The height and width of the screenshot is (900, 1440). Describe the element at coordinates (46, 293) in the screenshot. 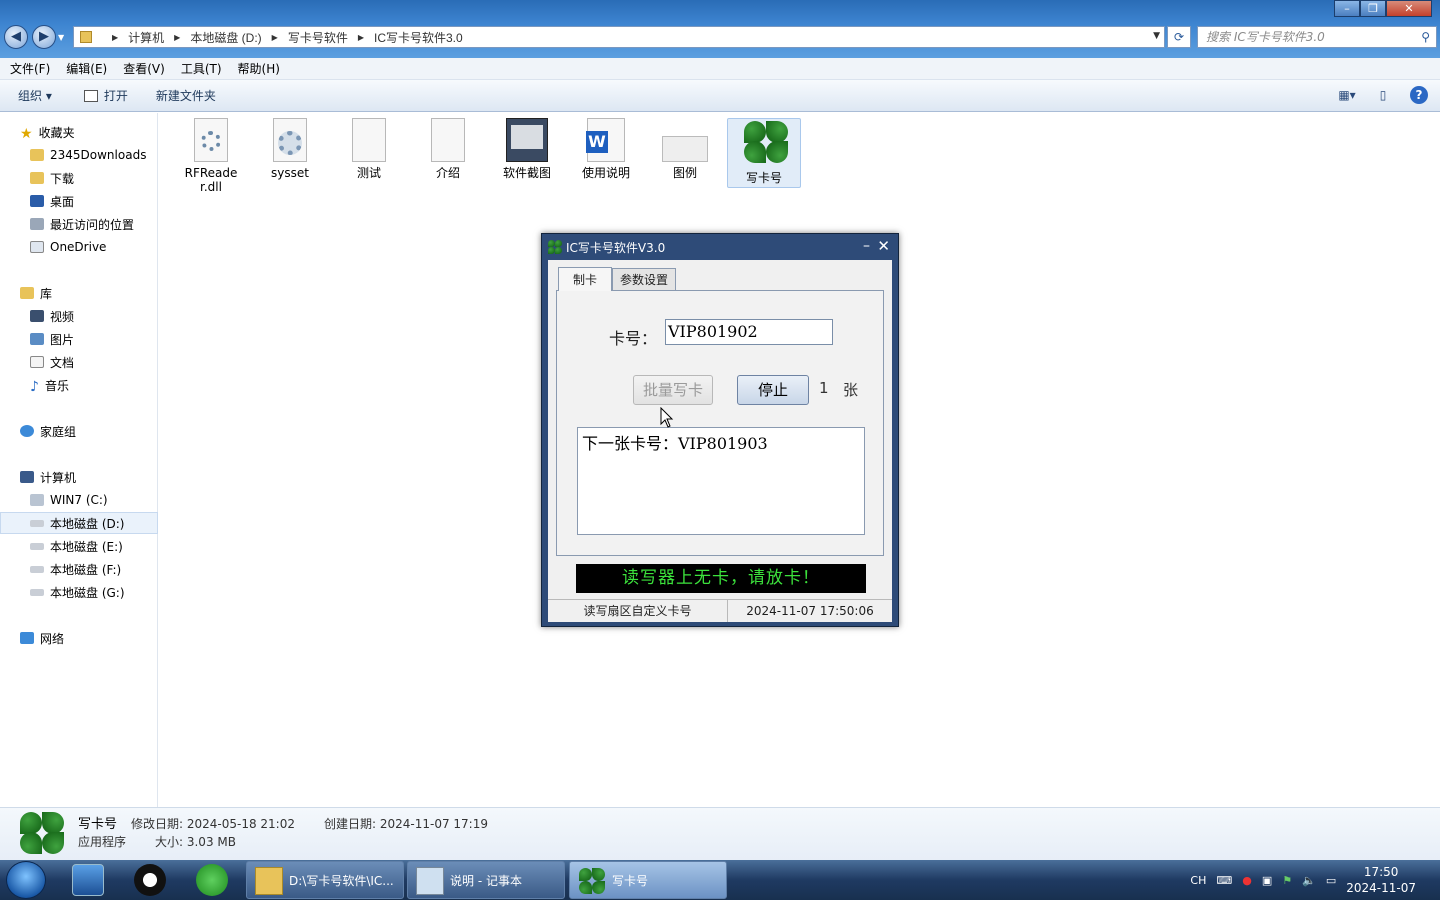

I see `nav-library-label: 库` at that location.